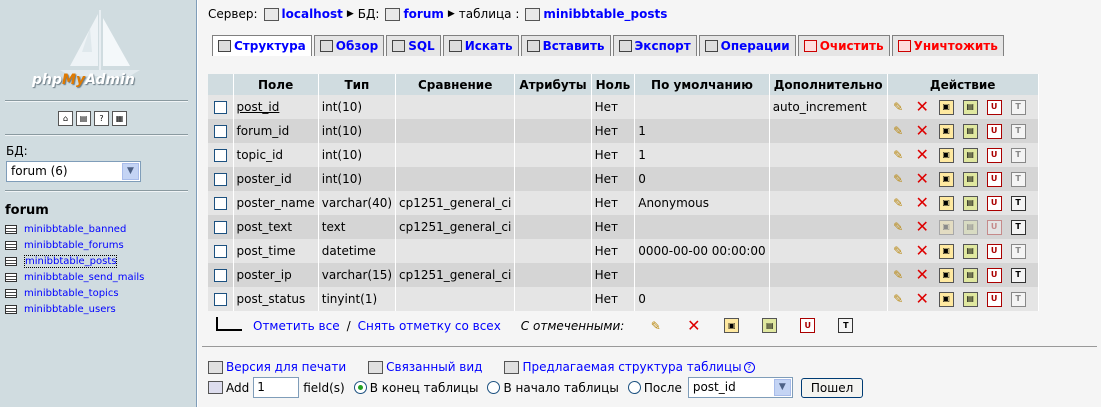 This screenshot has width=1101, height=407. What do you see at coordinates (605, 14) in the screenshot?
I see `table-crumb-link: minibbtable_posts` at bounding box center [605, 14].